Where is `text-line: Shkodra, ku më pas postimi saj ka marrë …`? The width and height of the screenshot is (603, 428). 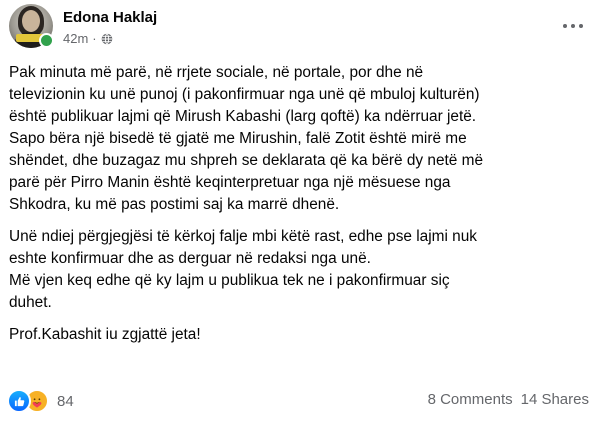
text-line: Shkodra, ku më pas postimi saj ka marrë … is located at coordinates (174, 204).